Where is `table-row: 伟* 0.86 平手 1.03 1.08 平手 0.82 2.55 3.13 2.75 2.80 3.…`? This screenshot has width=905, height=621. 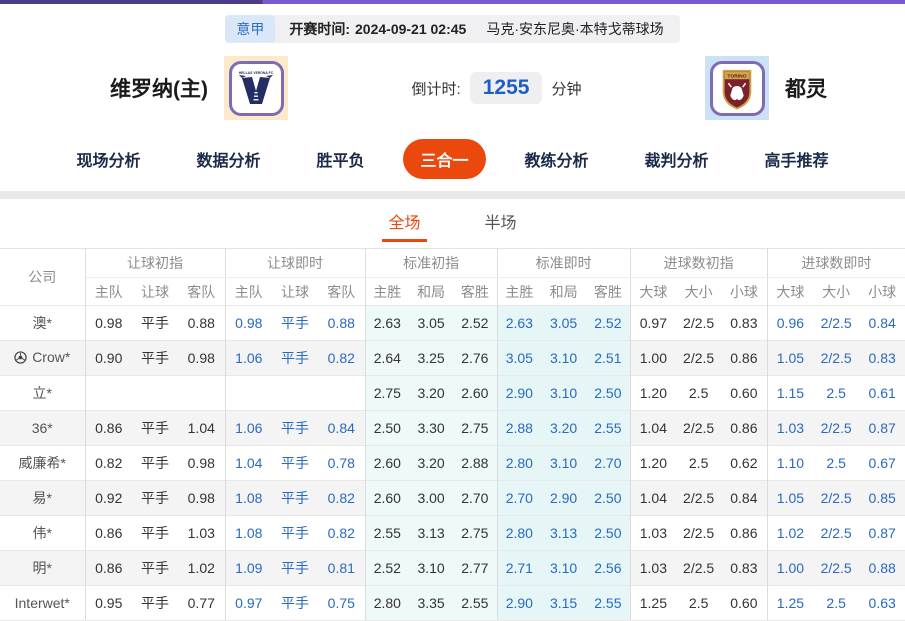
table-row: 伟* 0.86 平手 1.03 1.08 平手 0.82 2.55 3.13 2.75 2.80 3.… is located at coordinates (452, 533).